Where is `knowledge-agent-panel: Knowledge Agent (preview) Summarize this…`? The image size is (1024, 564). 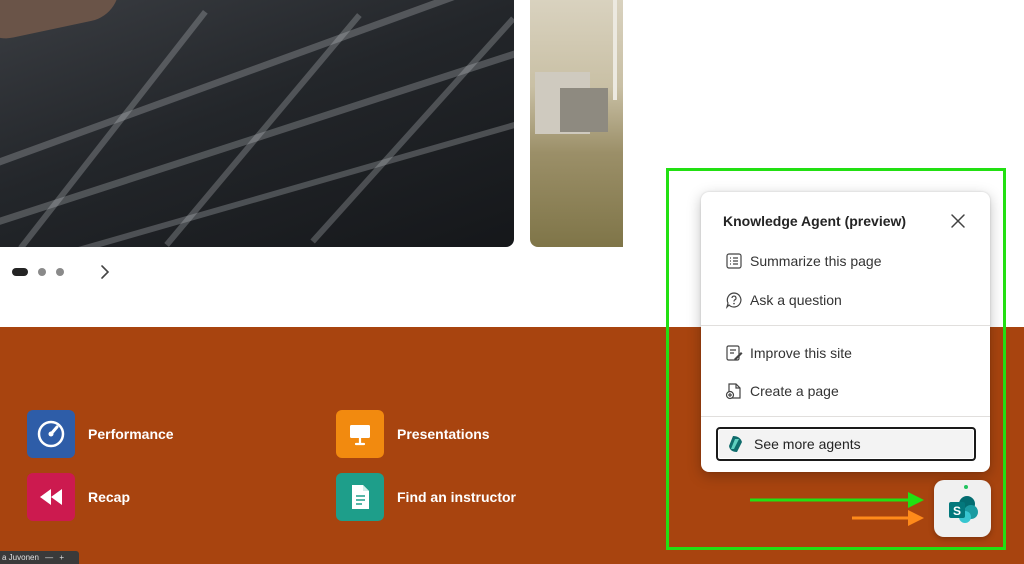
knowledge-agent-panel: Knowledge Agent (preview) Summarize this… is located at coordinates (845, 332).